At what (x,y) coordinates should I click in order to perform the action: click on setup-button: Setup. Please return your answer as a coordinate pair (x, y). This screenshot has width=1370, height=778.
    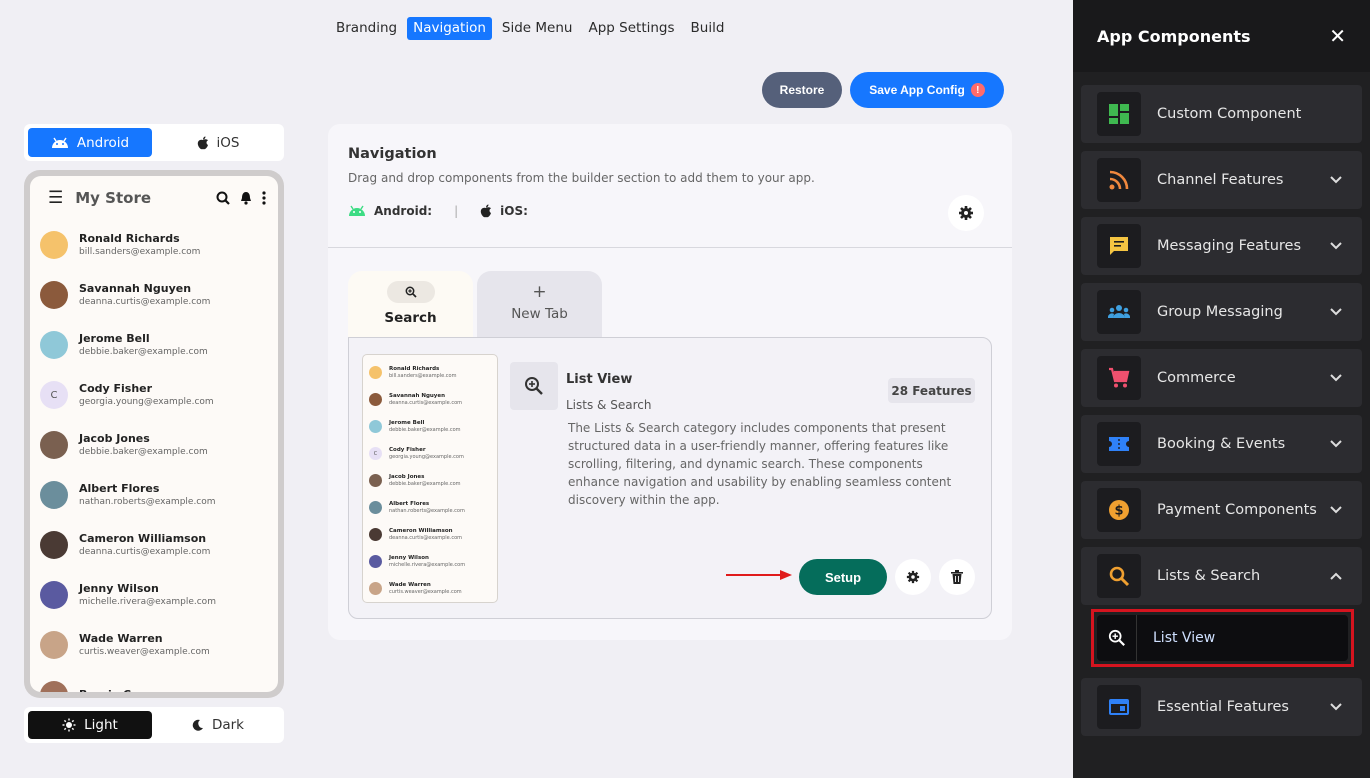
    Looking at the image, I should click on (843, 577).